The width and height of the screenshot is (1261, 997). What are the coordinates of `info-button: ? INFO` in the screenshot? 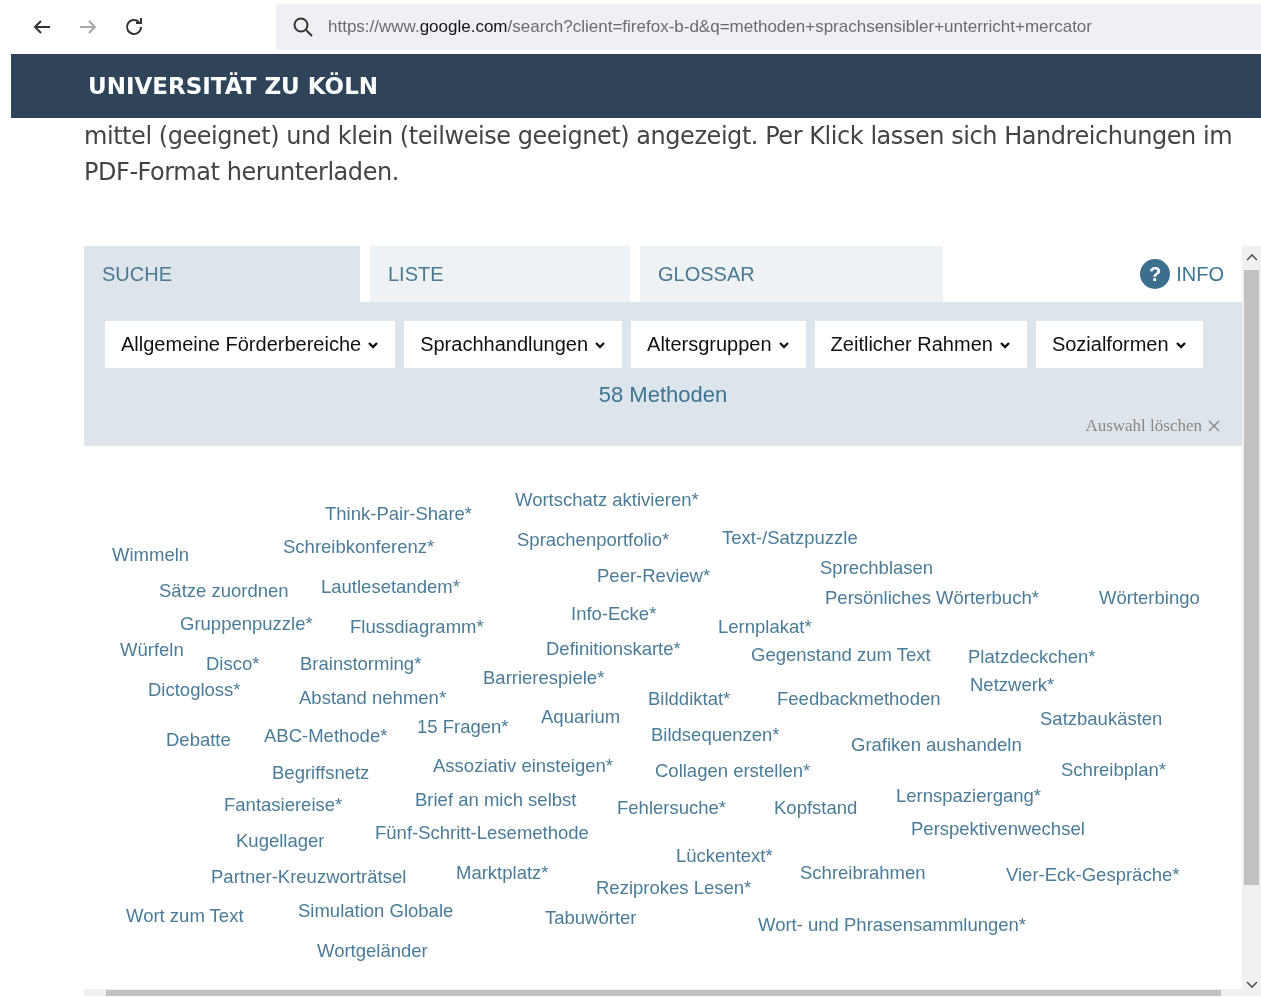 It's located at (1182, 274).